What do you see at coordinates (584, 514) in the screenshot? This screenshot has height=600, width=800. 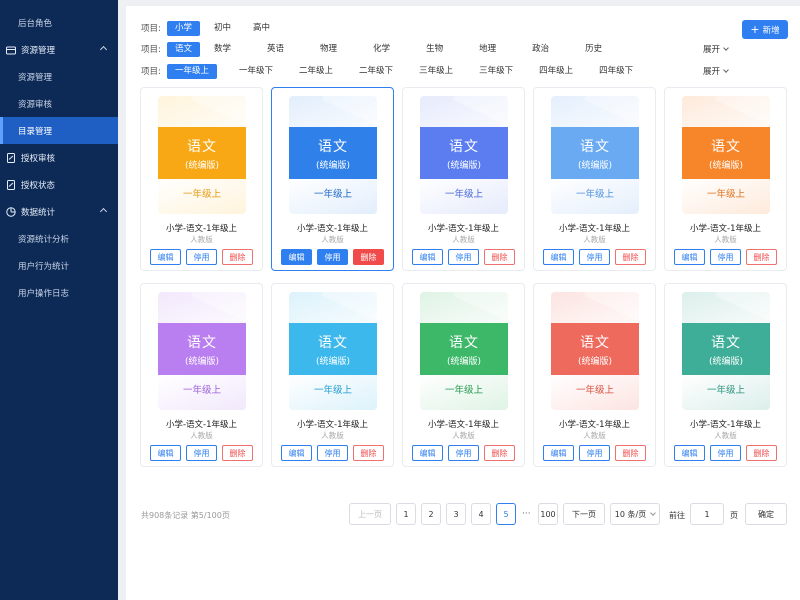 I see `next-page-button: 下一页` at bounding box center [584, 514].